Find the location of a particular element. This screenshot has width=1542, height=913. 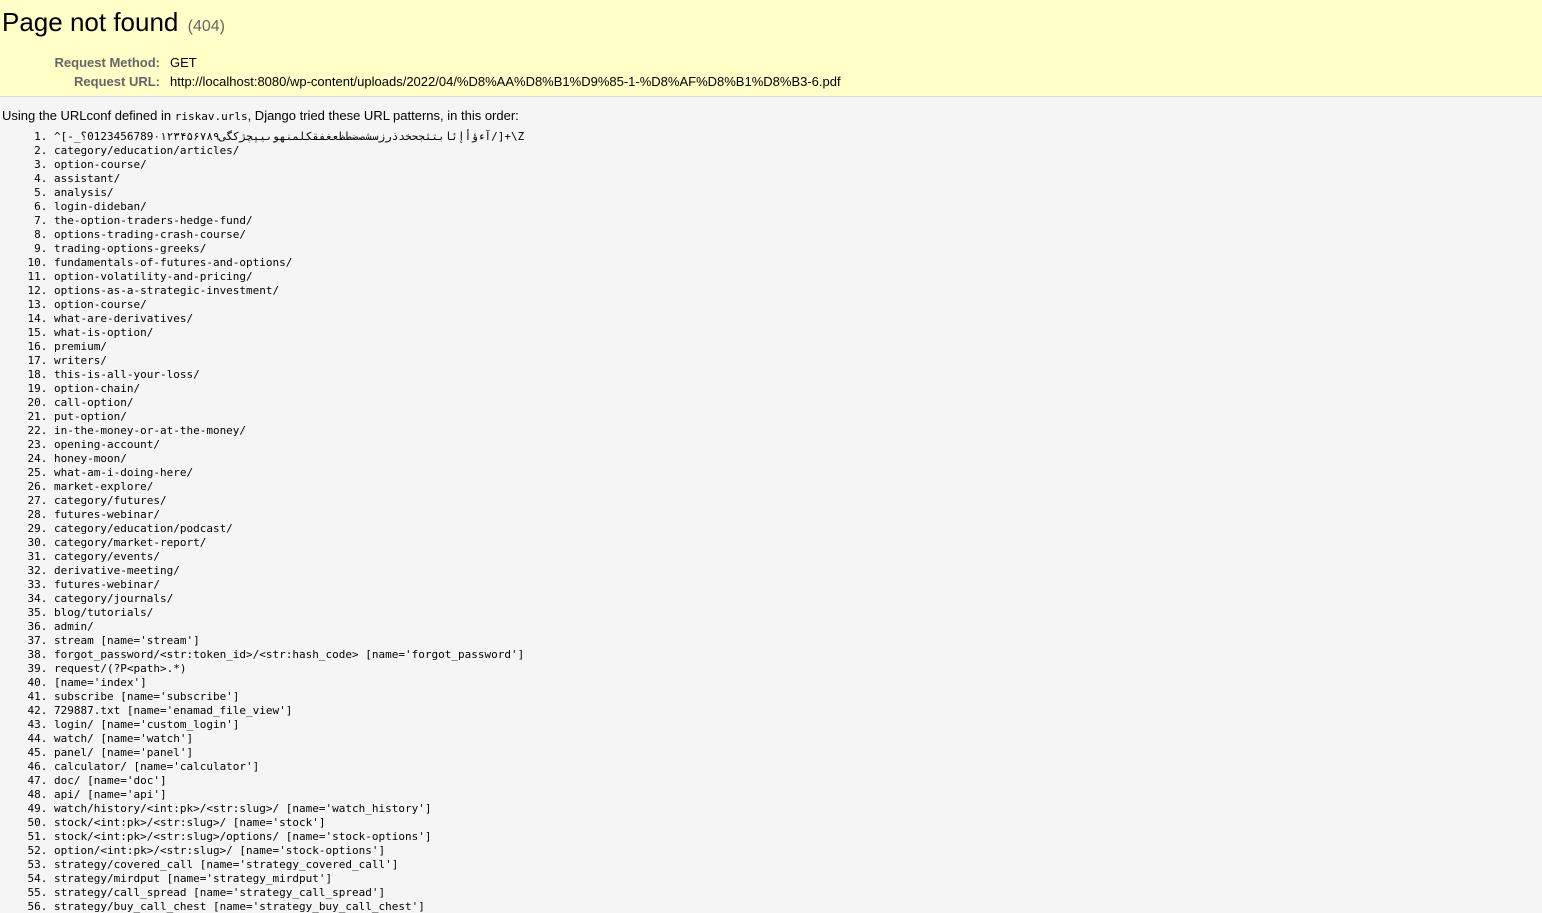

url-pattern-item: options-trading-crash-course/ is located at coordinates (798, 235).